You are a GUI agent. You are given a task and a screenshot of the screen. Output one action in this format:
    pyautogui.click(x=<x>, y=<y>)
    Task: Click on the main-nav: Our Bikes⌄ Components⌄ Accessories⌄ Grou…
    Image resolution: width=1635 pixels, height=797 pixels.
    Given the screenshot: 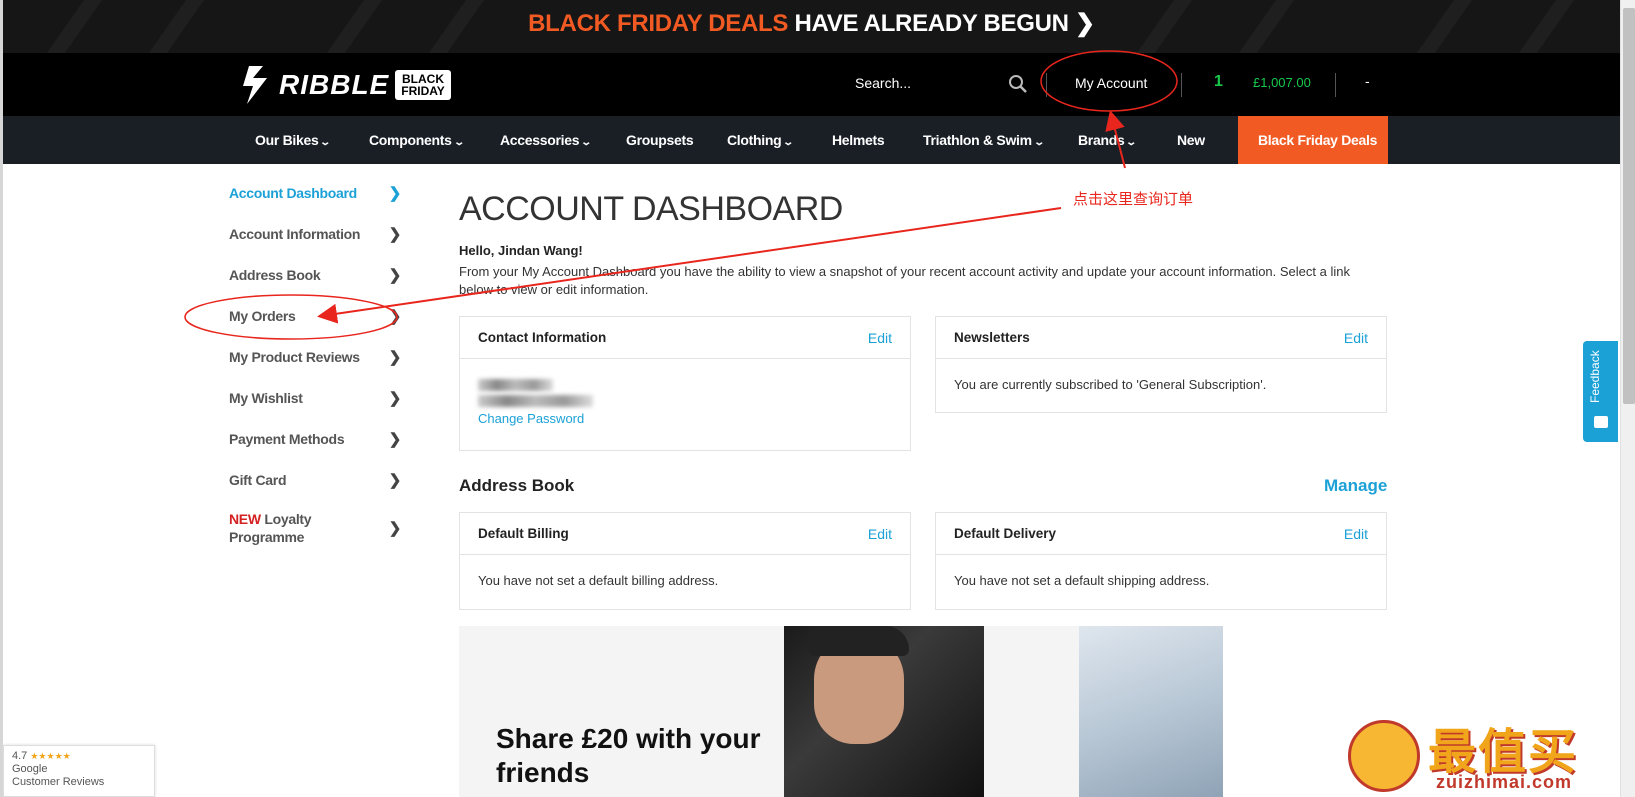 What is the action you would take?
    pyautogui.click(x=811, y=140)
    